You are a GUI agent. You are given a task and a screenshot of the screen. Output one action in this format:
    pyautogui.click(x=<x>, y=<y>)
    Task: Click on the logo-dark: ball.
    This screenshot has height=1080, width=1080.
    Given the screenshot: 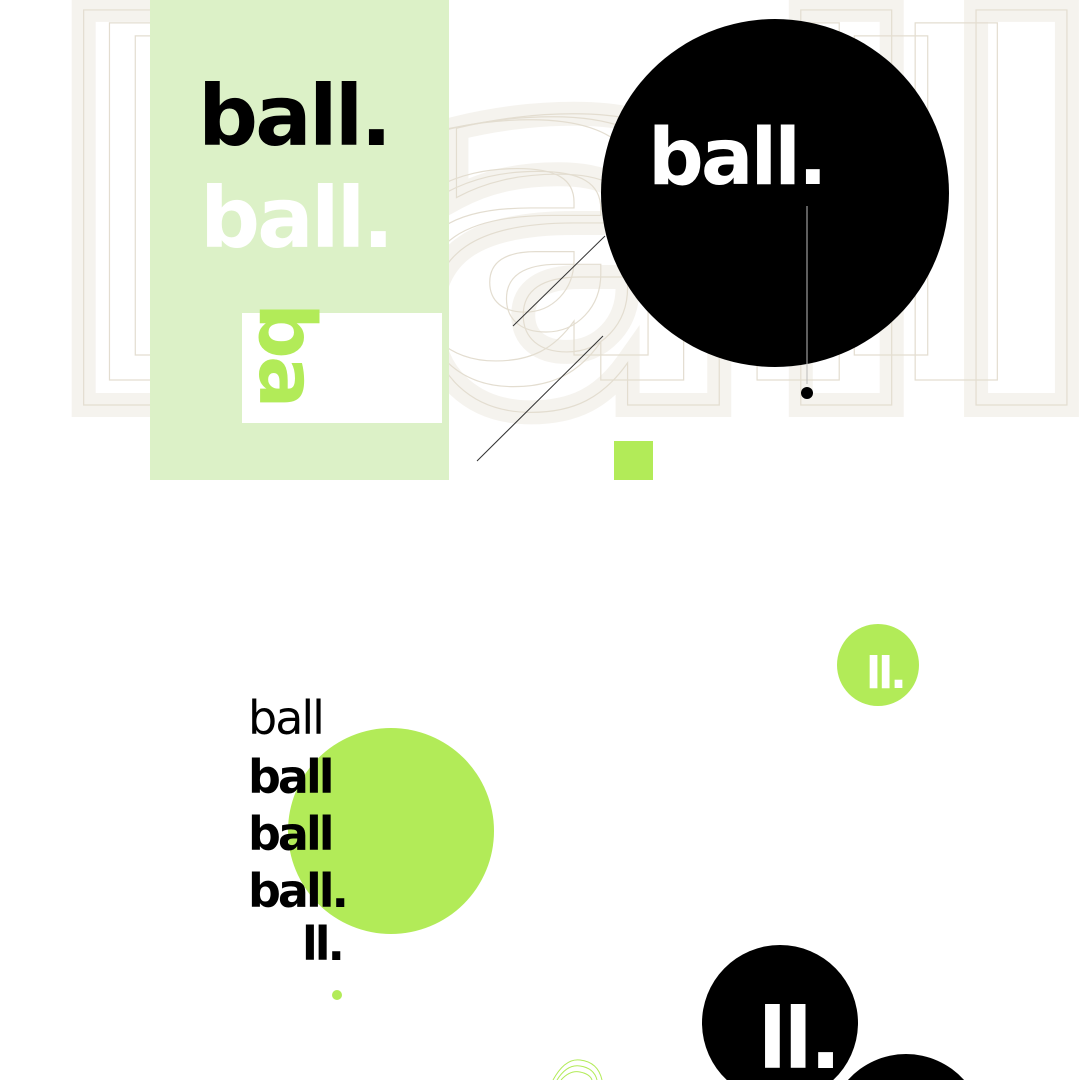 What is the action you would take?
    pyautogui.click(x=293, y=116)
    